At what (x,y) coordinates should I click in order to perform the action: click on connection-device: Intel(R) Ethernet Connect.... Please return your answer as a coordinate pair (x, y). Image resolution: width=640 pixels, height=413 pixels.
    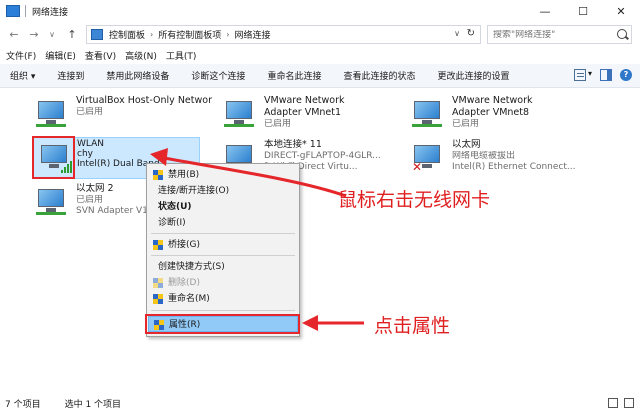
    Looking at the image, I should click on (514, 167).